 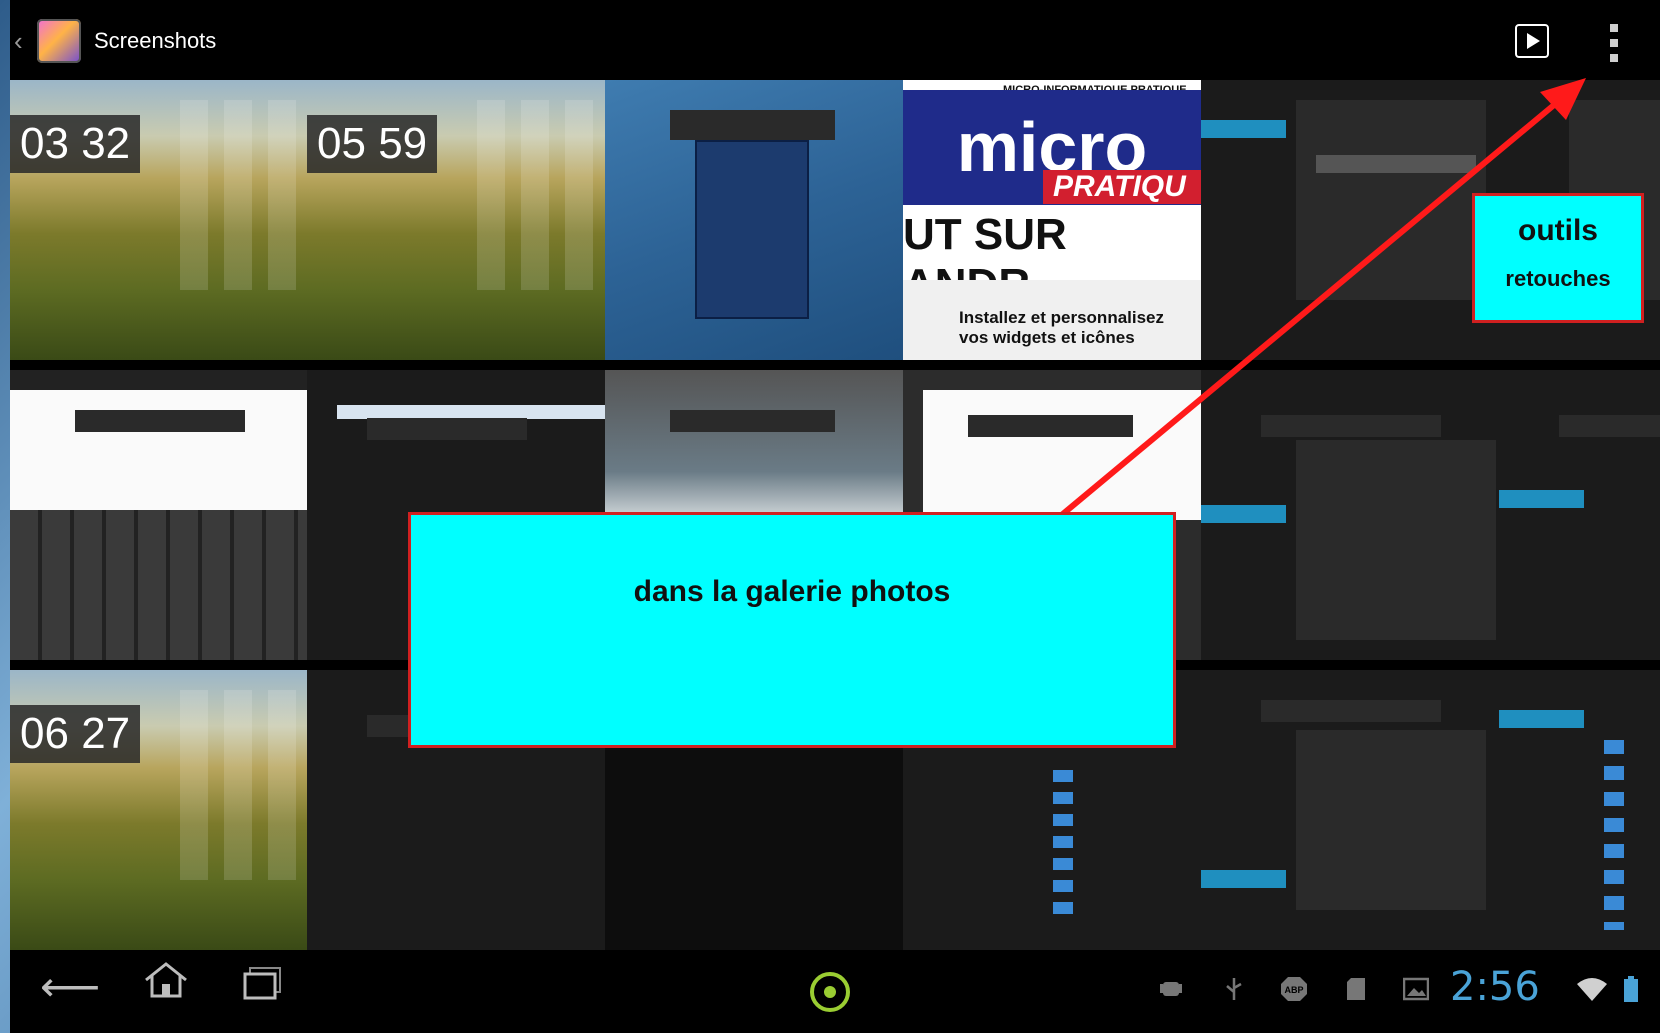 What do you see at coordinates (792, 591) in the screenshot?
I see `callout-gallery-text: dans la galerie photos` at bounding box center [792, 591].